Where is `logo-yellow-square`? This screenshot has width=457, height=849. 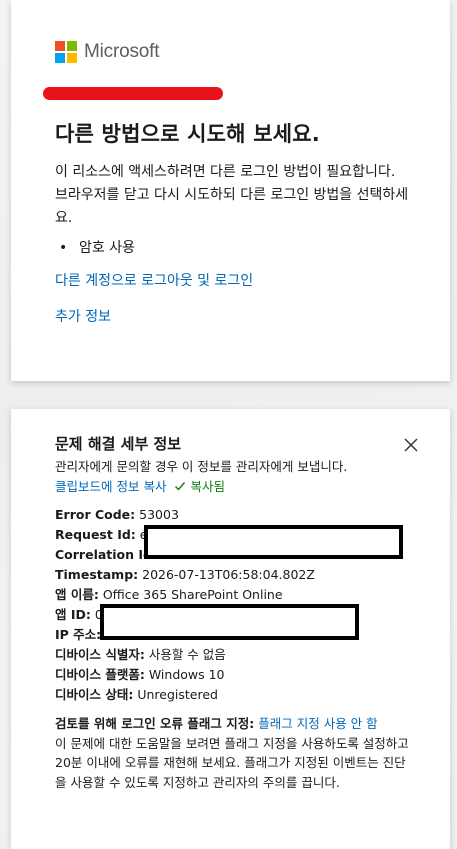 logo-yellow-square is located at coordinates (72, 58).